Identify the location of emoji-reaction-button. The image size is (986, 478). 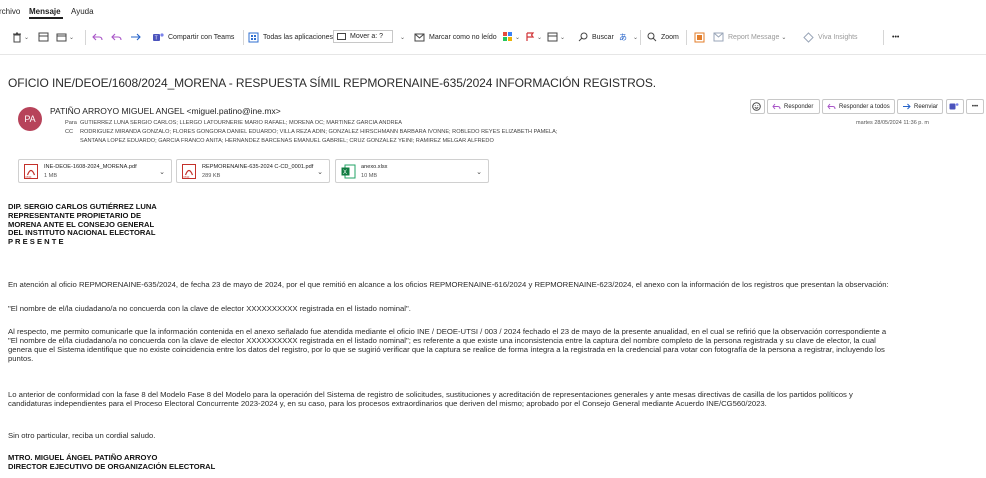
(757, 106).